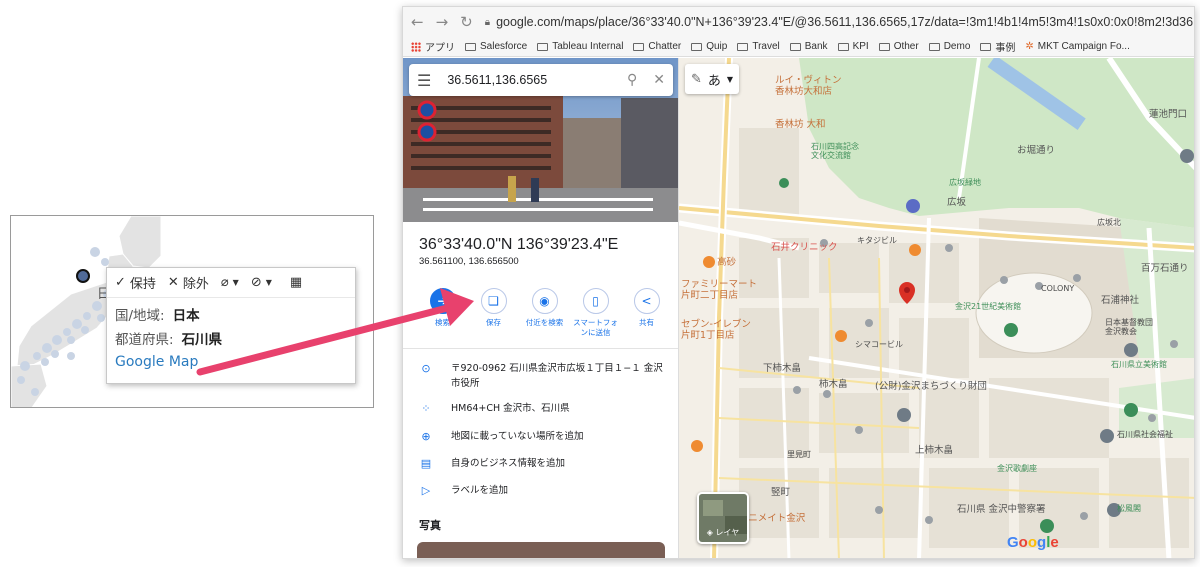  Describe the element at coordinates (879, 344) in the screenshot. I see `map-place-label: シマコービル` at that location.